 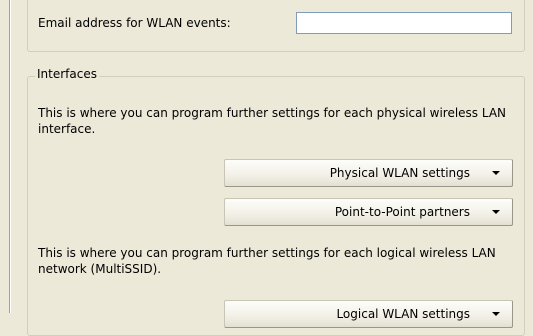 I want to click on interfaces-legend: Interfaces, so click(x=67, y=74).